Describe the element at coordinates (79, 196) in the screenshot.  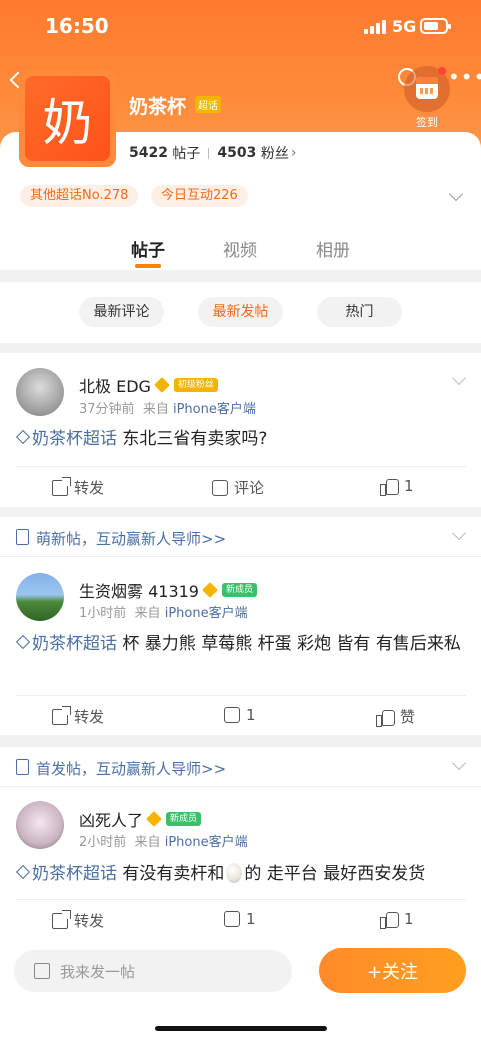
I see `rank-chip: 其他超话No.278` at that location.